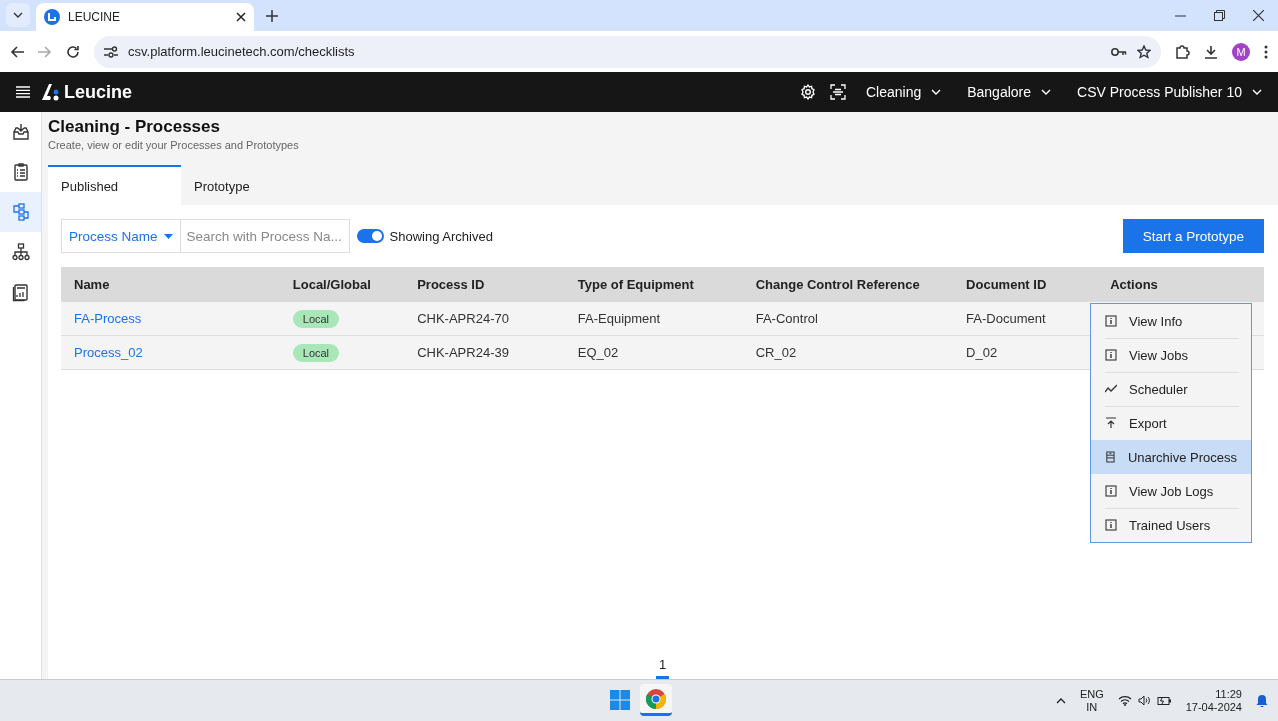 The image size is (1278, 721). What do you see at coordinates (242, 51) in the screenshot?
I see `url-text: csv.platform.leucinetech.com/checklists` at bounding box center [242, 51].